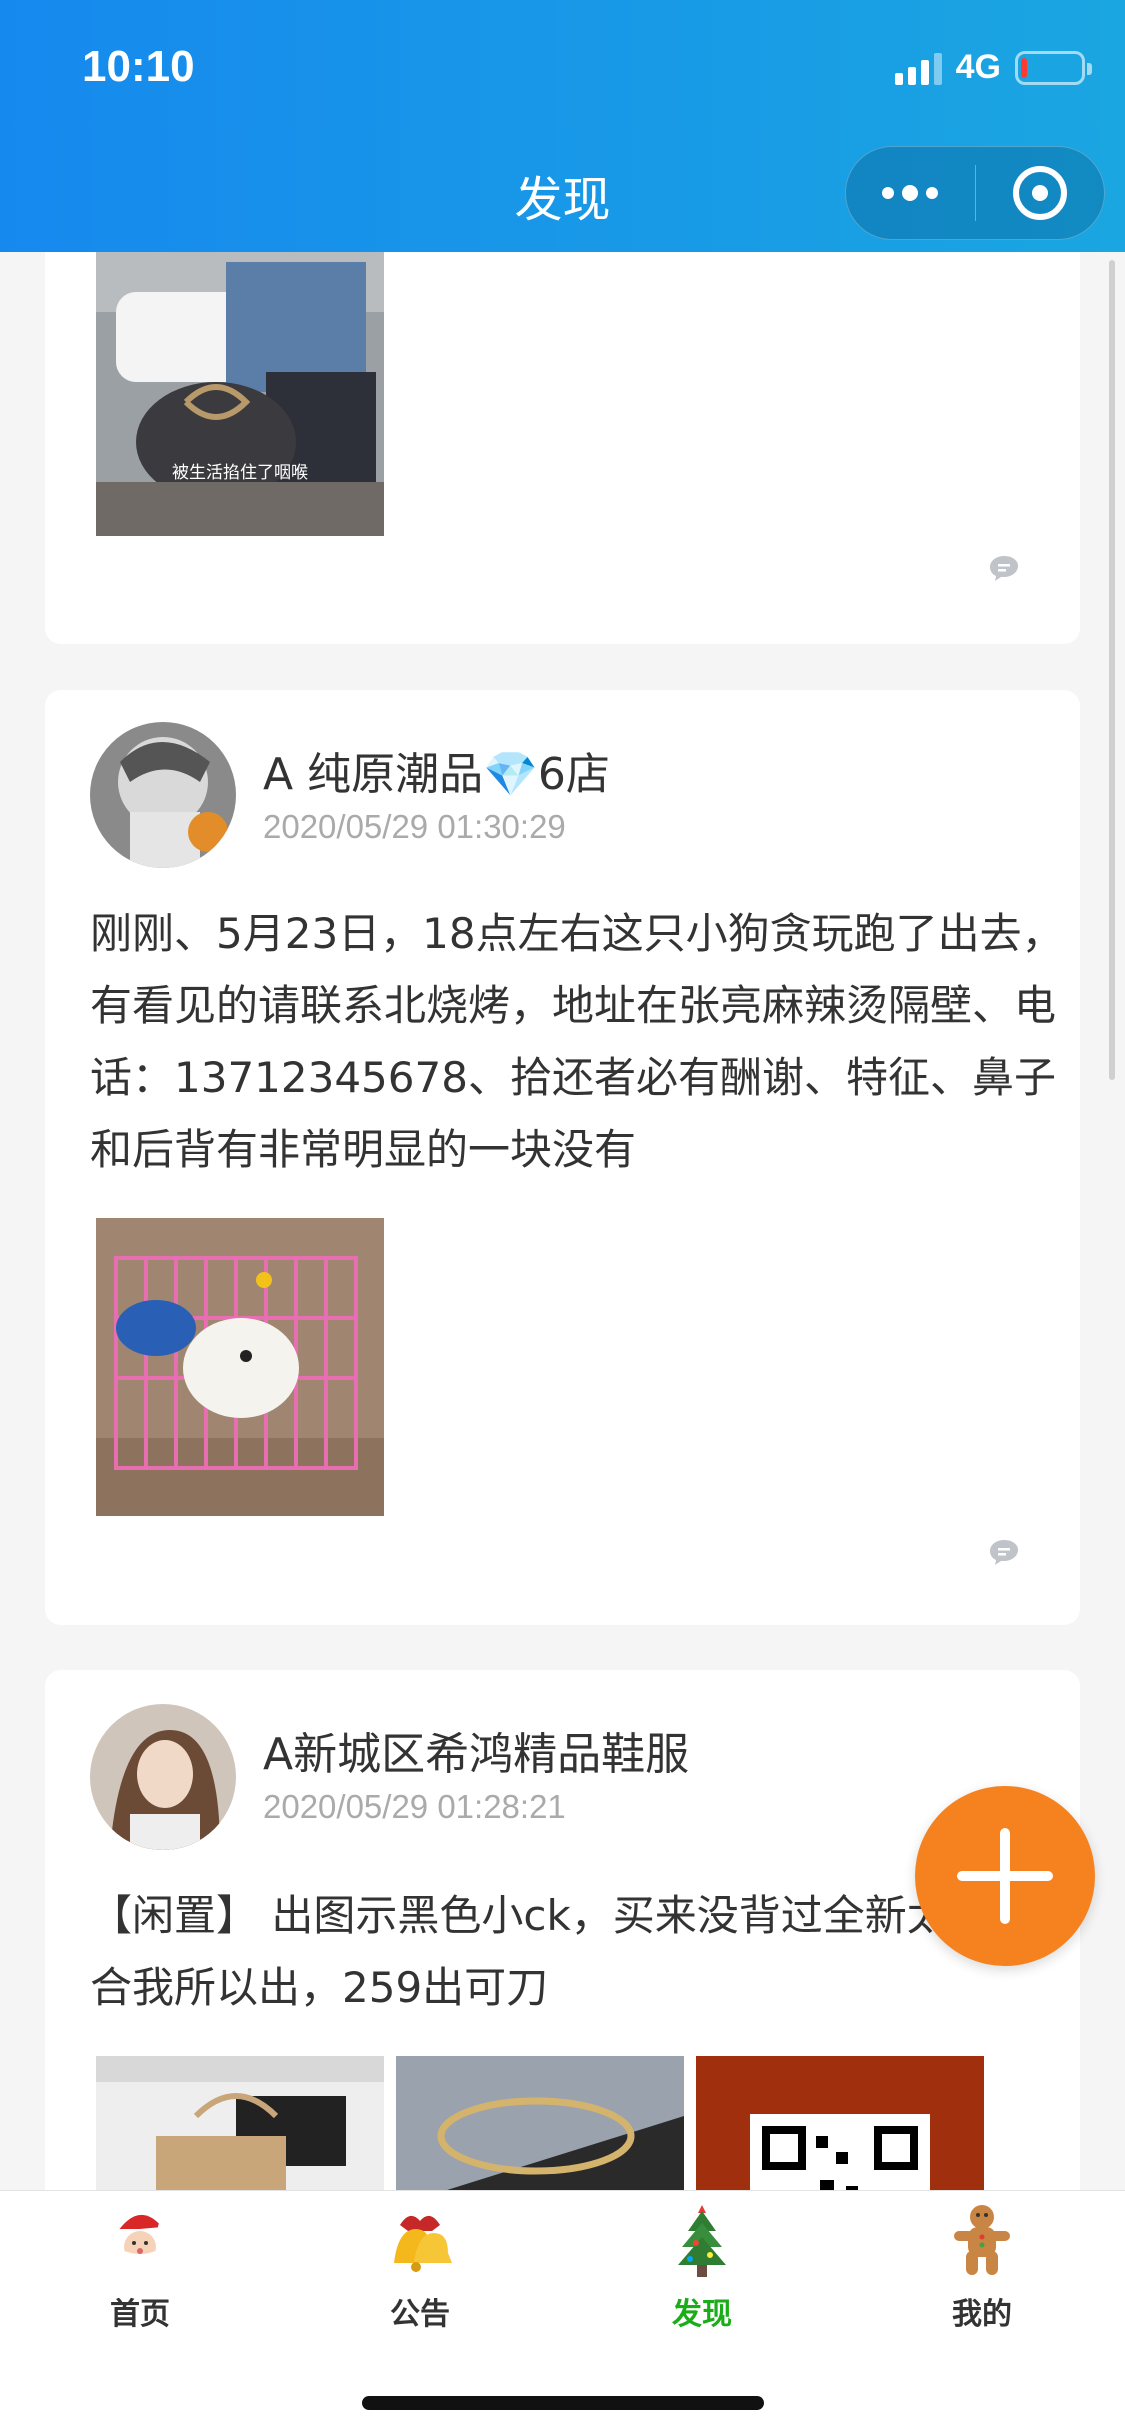 Image resolution: width=1125 pixels, height=2436 pixels. Describe the element at coordinates (978, 67) in the screenshot. I see `network-label: 4G` at that location.